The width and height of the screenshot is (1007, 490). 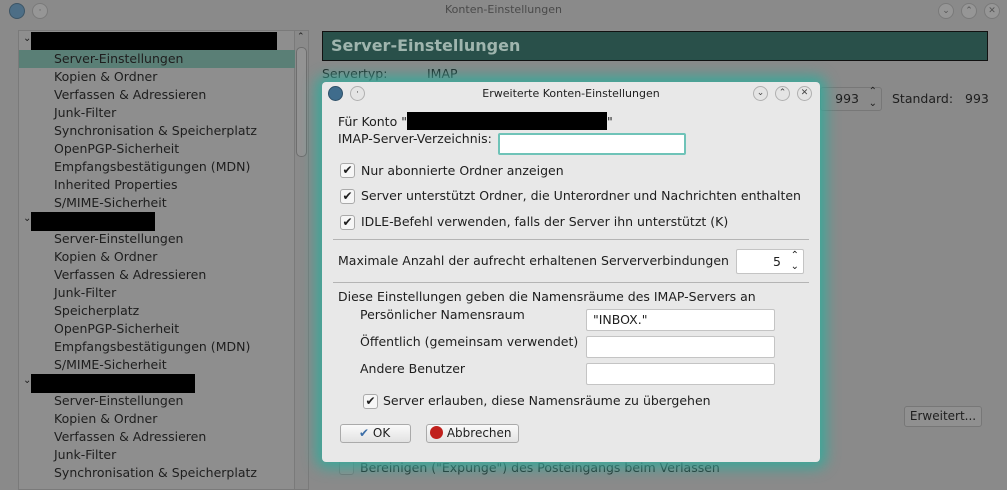 I want to click on override-namespaces-checkbox: ✔, so click(x=370, y=401).